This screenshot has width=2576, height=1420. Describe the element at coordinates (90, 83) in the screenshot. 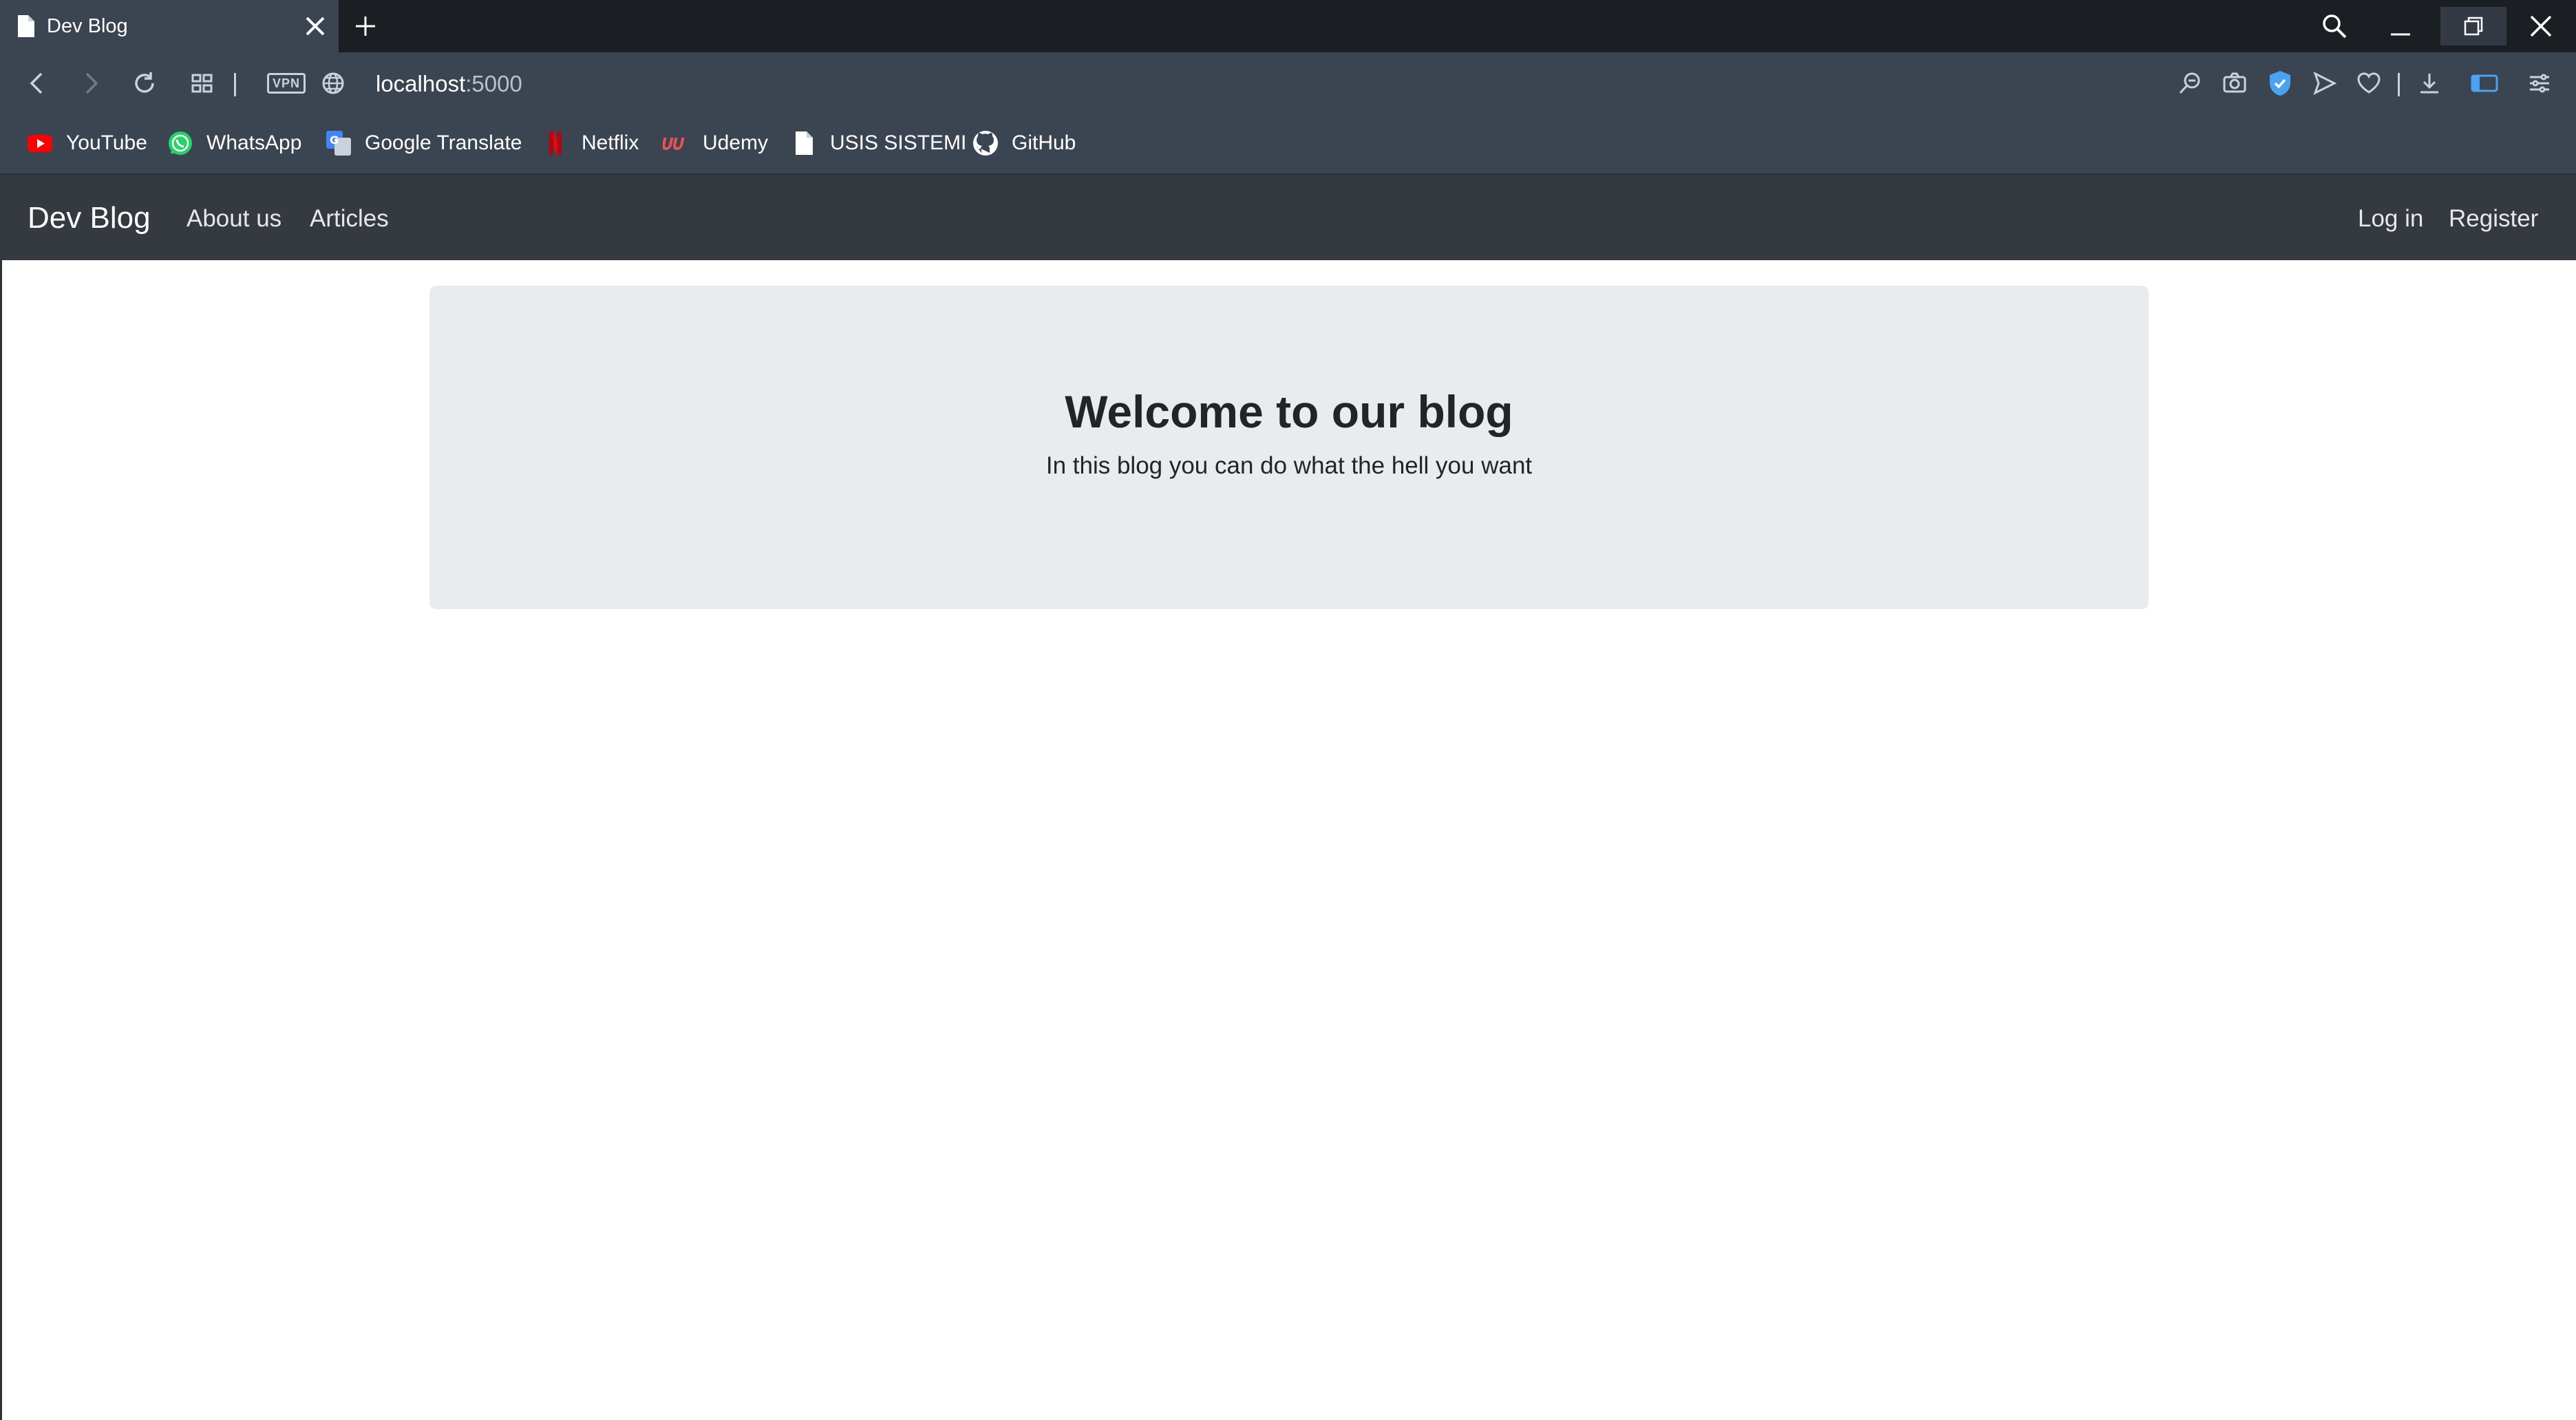

I see `forward-icon` at that location.